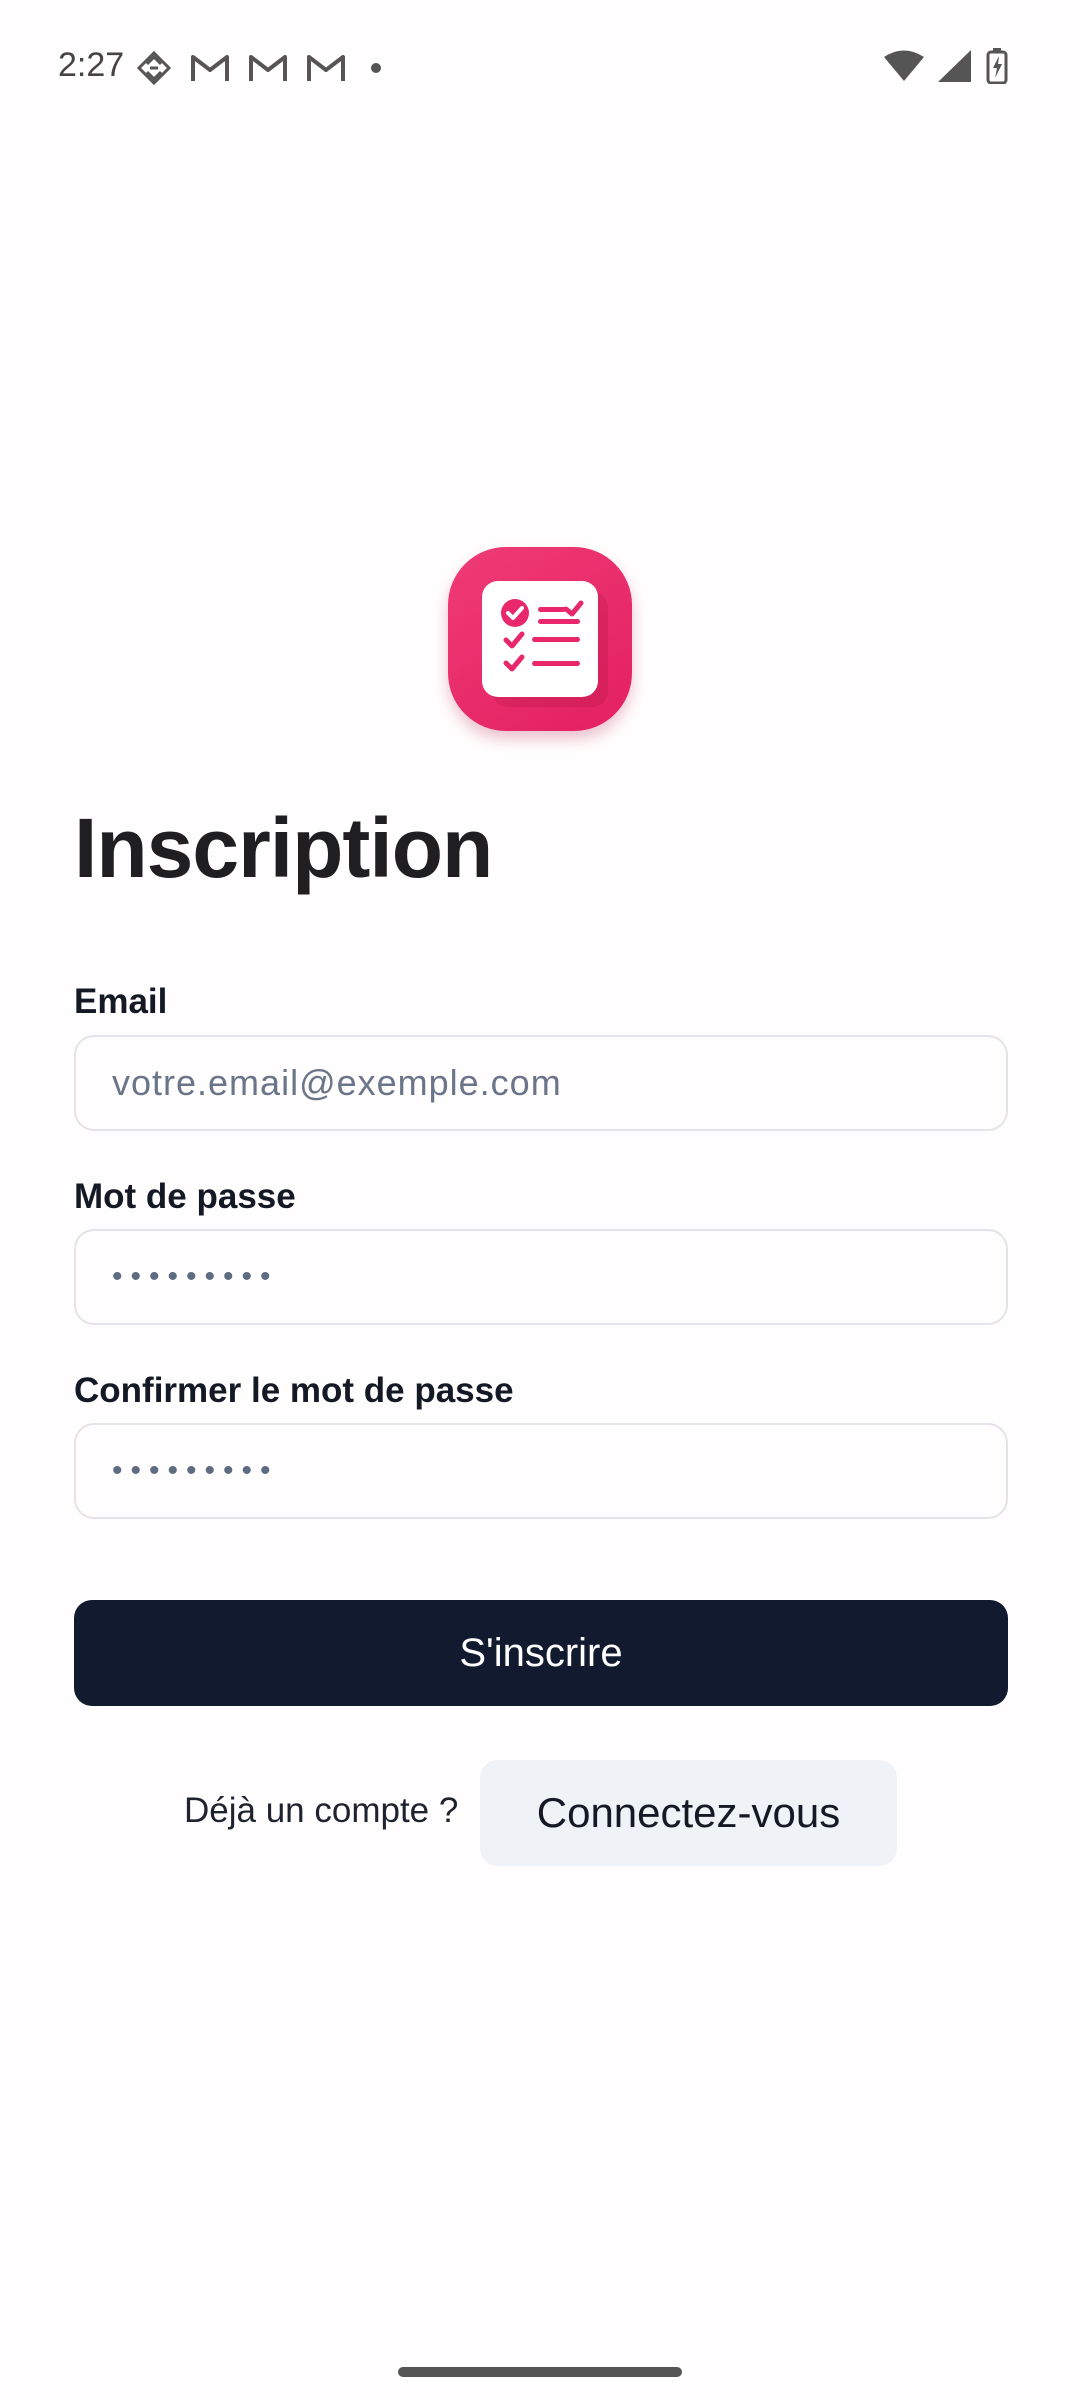 The height and width of the screenshot is (2400, 1080). Describe the element at coordinates (997, 66) in the screenshot. I see `battery-charging-icon` at that location.